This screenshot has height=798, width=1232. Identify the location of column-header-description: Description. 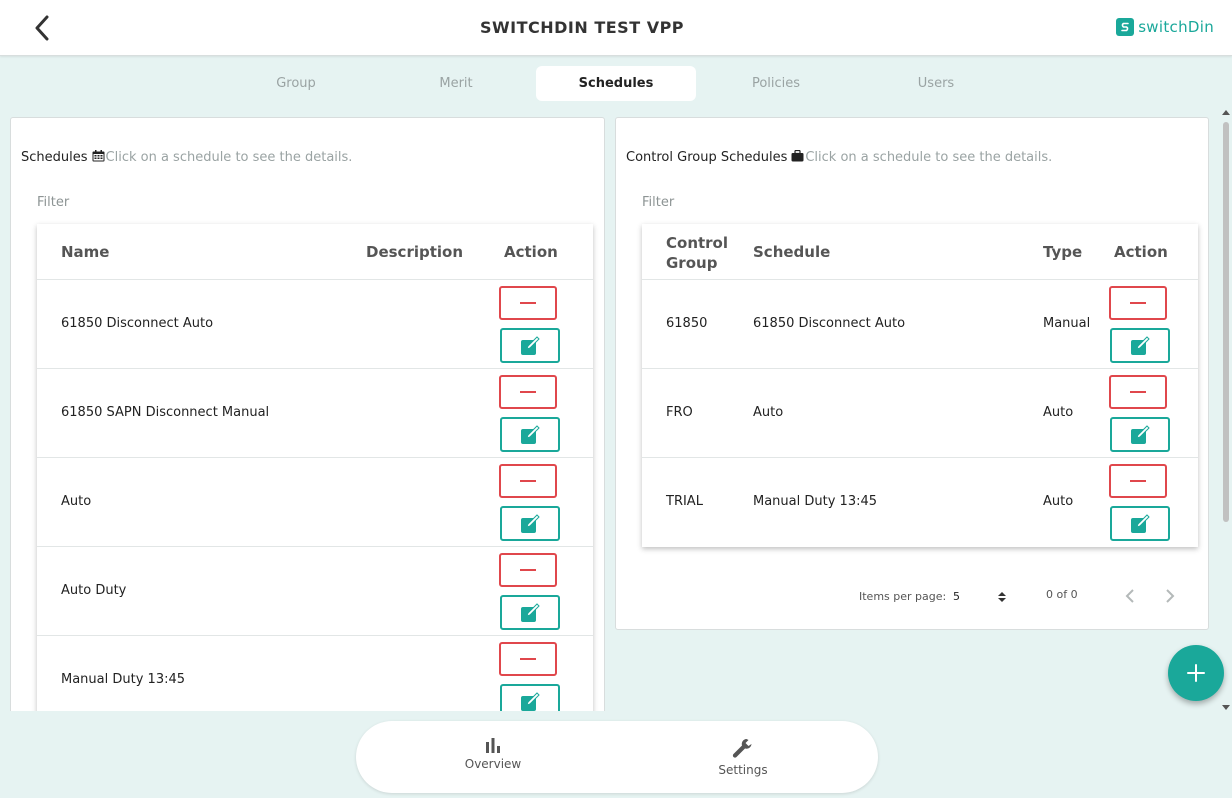
(414, 252).